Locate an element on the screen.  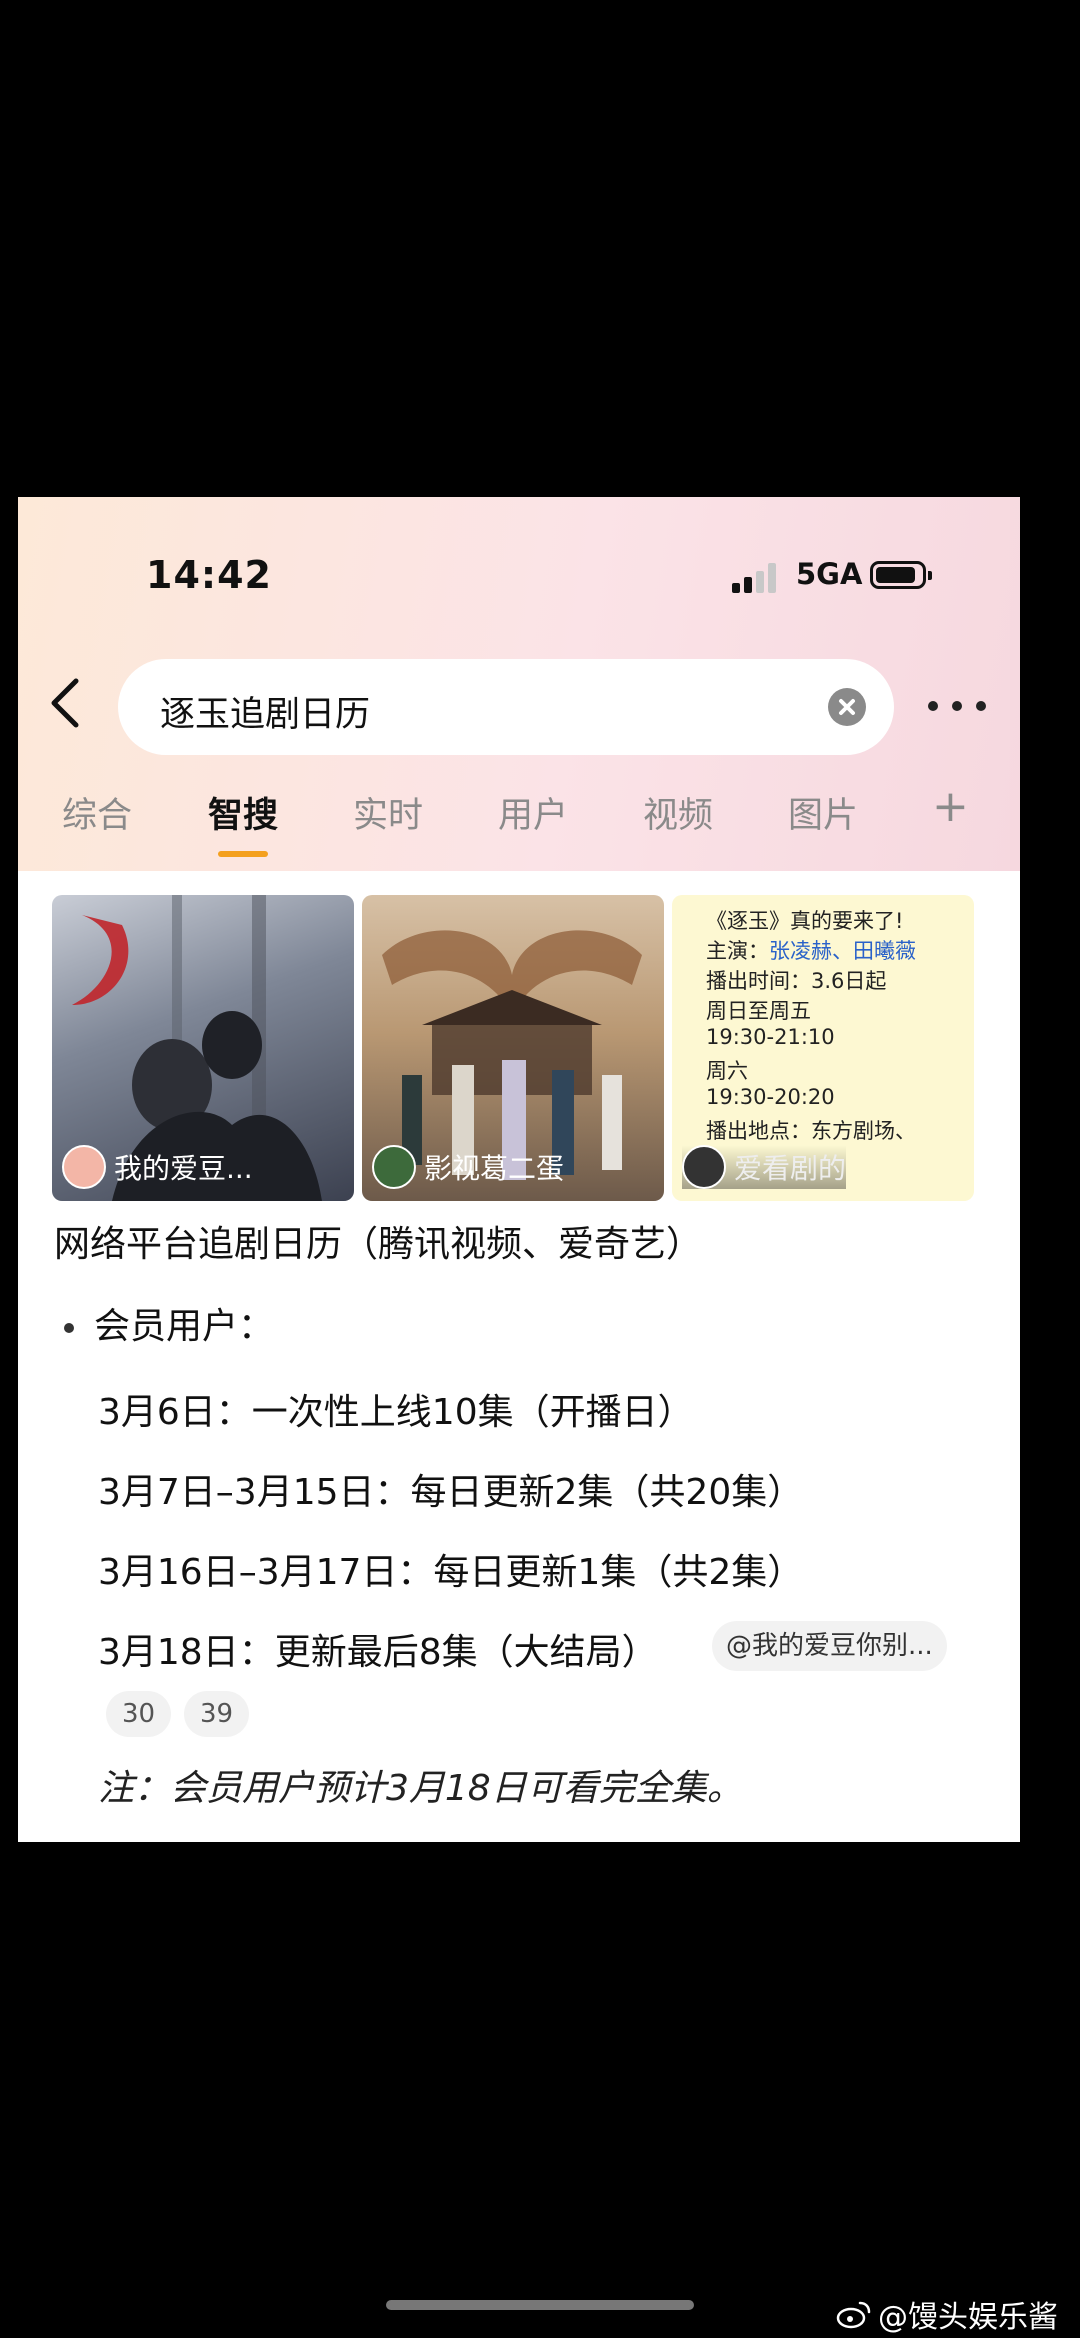
tab-smart-search: 智搜 is located at coordinates (243, 822).